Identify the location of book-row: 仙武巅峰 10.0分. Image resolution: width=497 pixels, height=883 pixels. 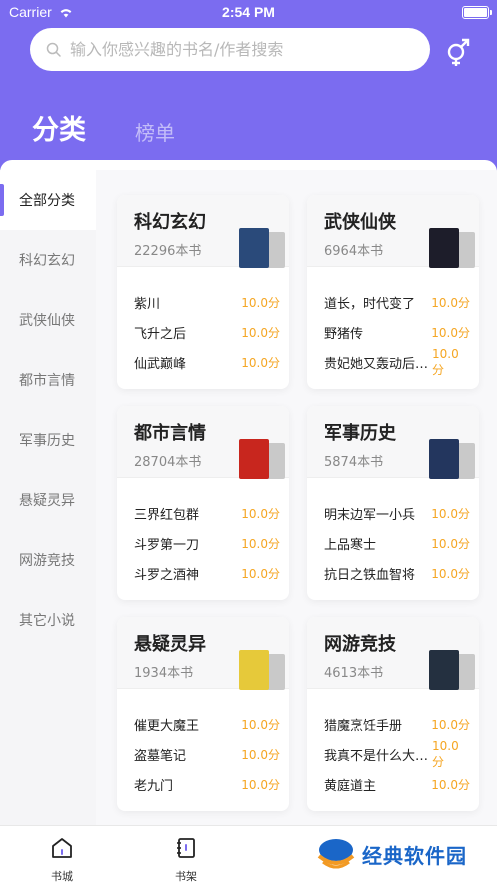
(203, 362).